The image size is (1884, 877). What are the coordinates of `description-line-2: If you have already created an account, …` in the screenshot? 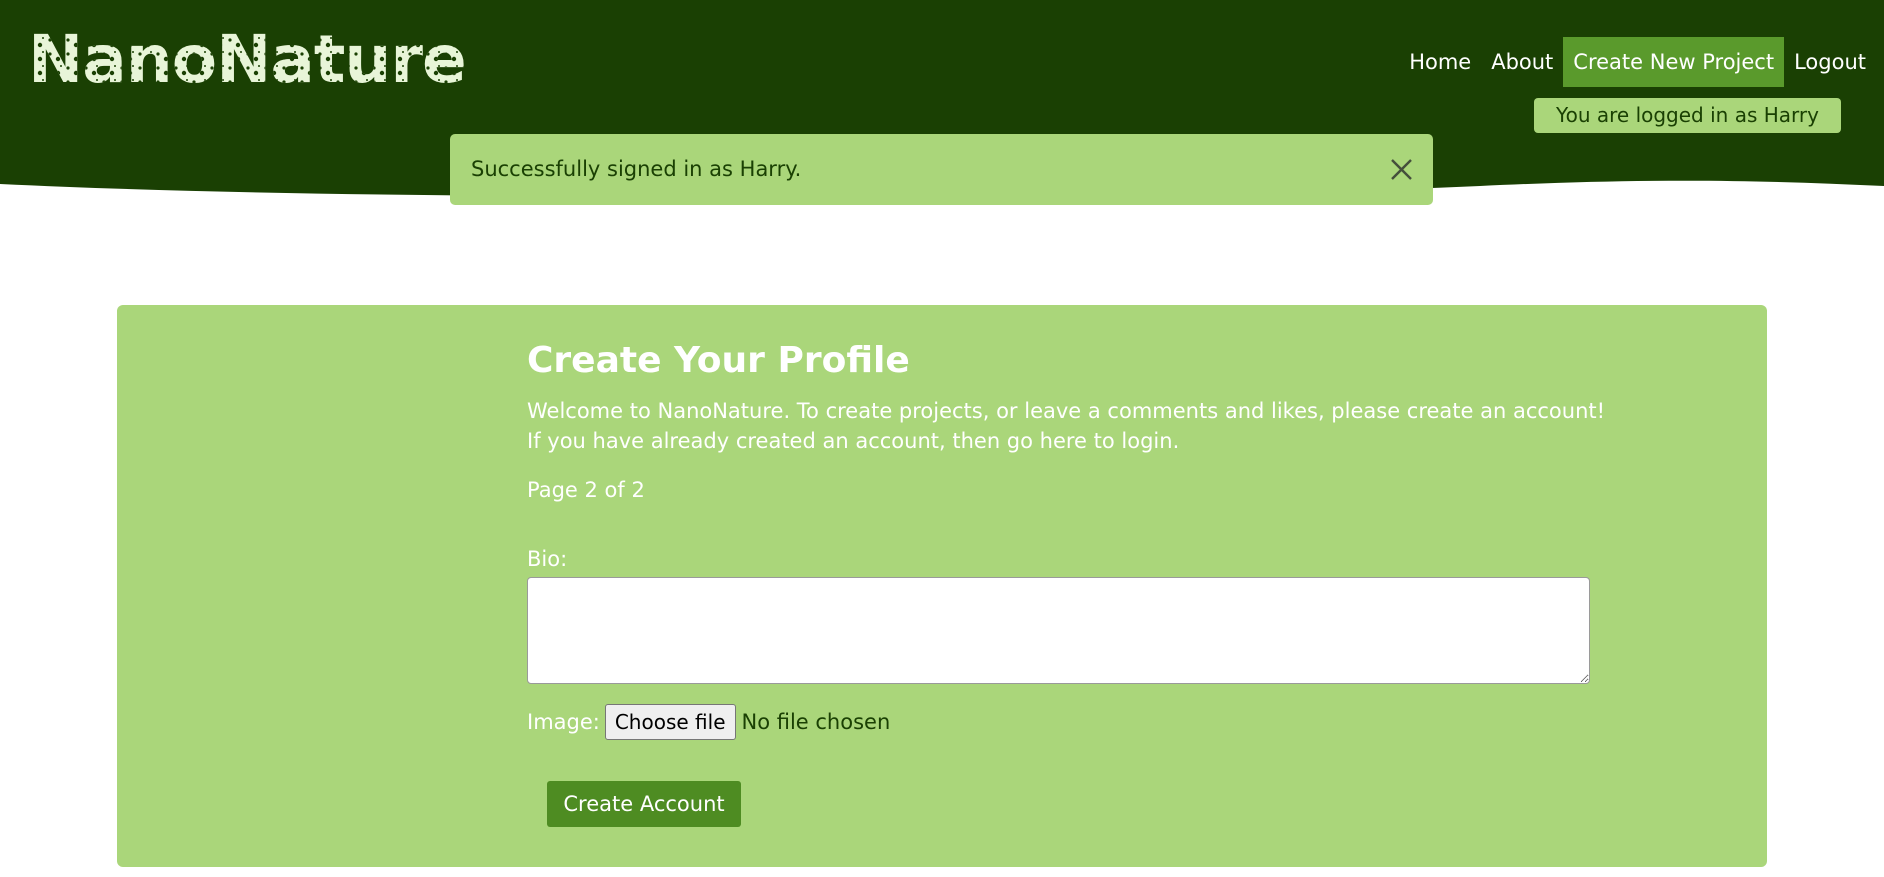 It's located at (853, 441).